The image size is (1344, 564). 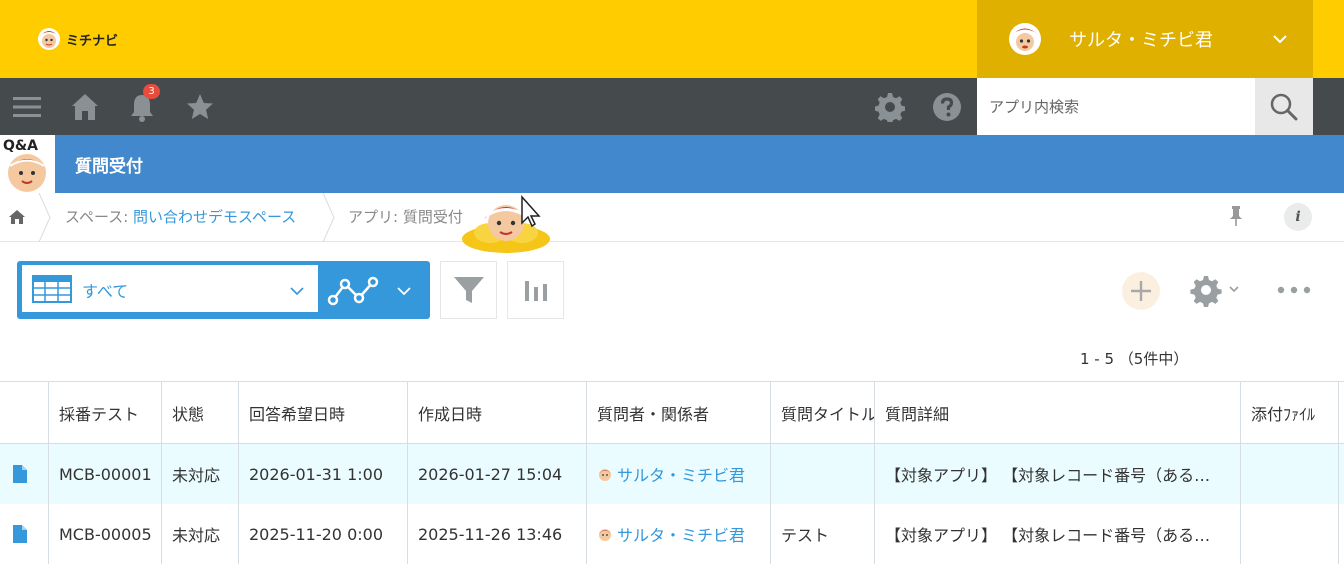 What do you see at coordinates (105, 412) in the screenshot?
I see `header-cell: 採番テスト` at bounding box center [105, 412].